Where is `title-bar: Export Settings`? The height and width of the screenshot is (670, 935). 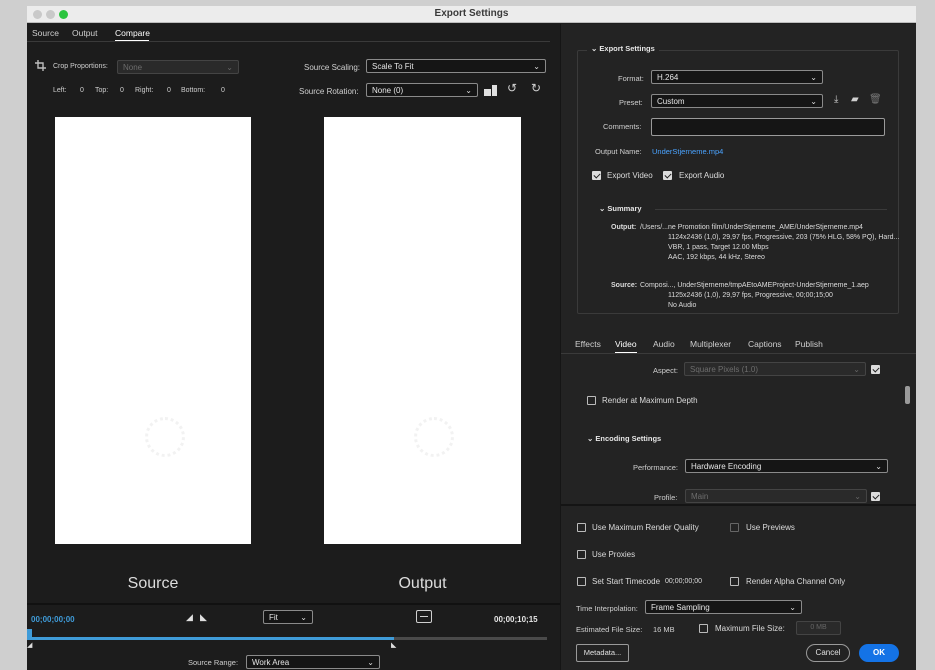
title-bar: Export Settings is located at coordinates (471, 14).